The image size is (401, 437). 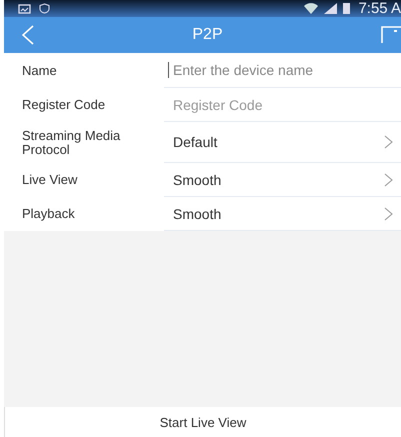 I want to click on nav-title: P2P, so click(x=207, y=35).